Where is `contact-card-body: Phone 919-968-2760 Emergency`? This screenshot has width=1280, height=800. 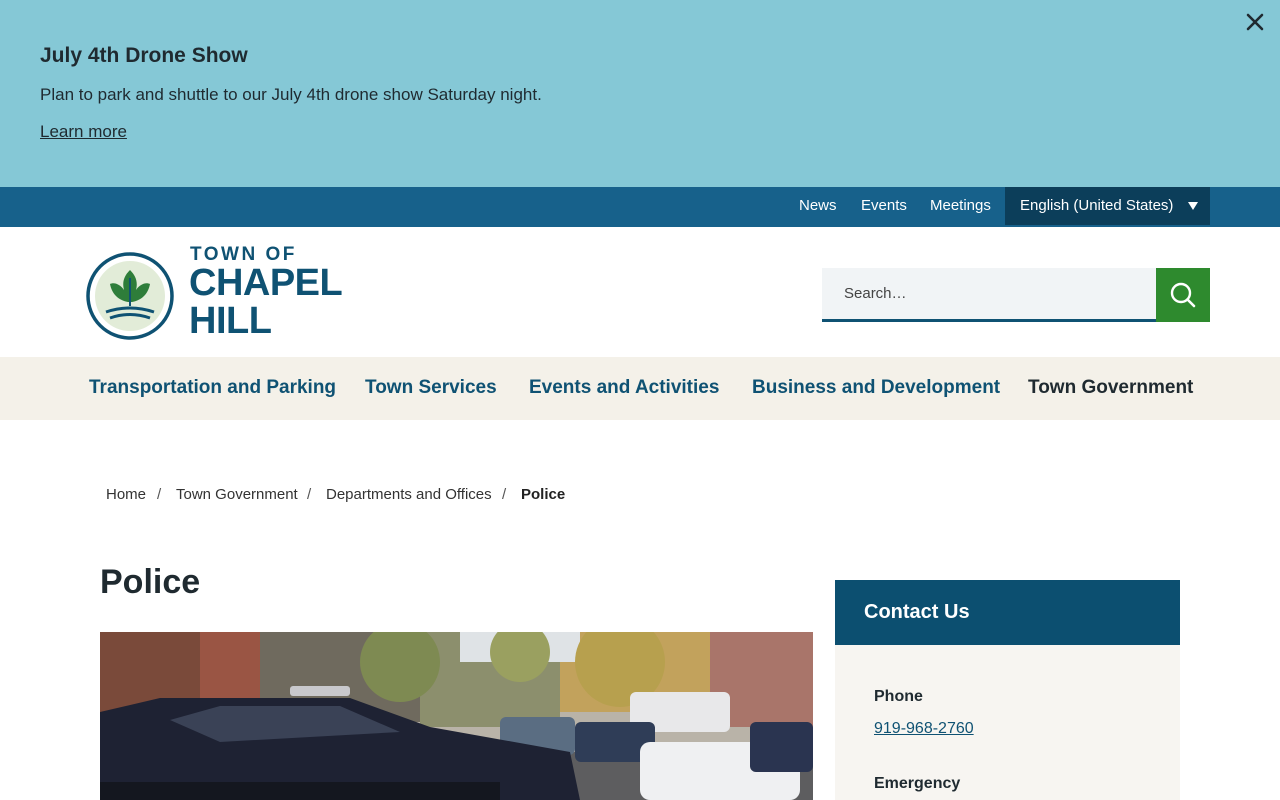
contact-card-body: Phone 919-968-2760 Emergency is located at coordinates (1007, 722).